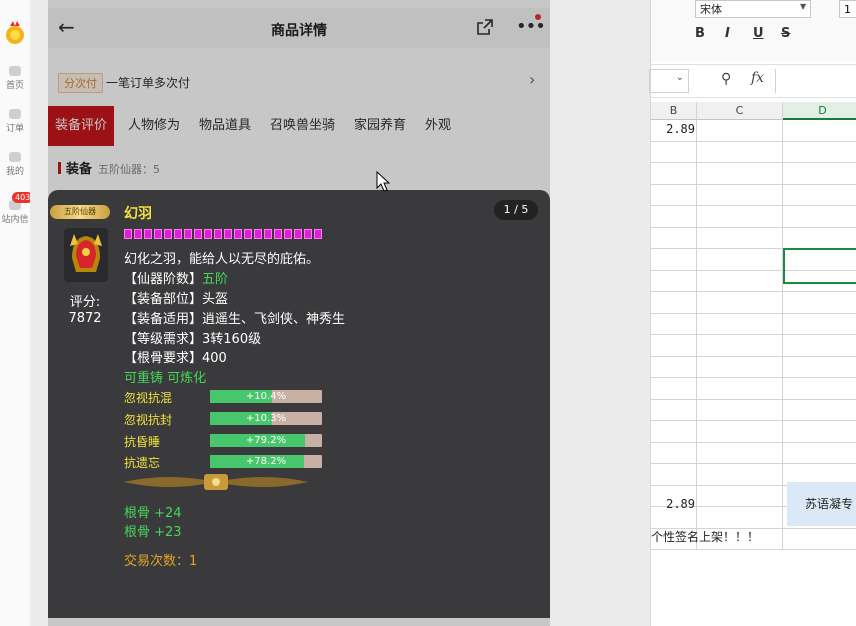  I want to click on bold-button: B, so click(700, 33).